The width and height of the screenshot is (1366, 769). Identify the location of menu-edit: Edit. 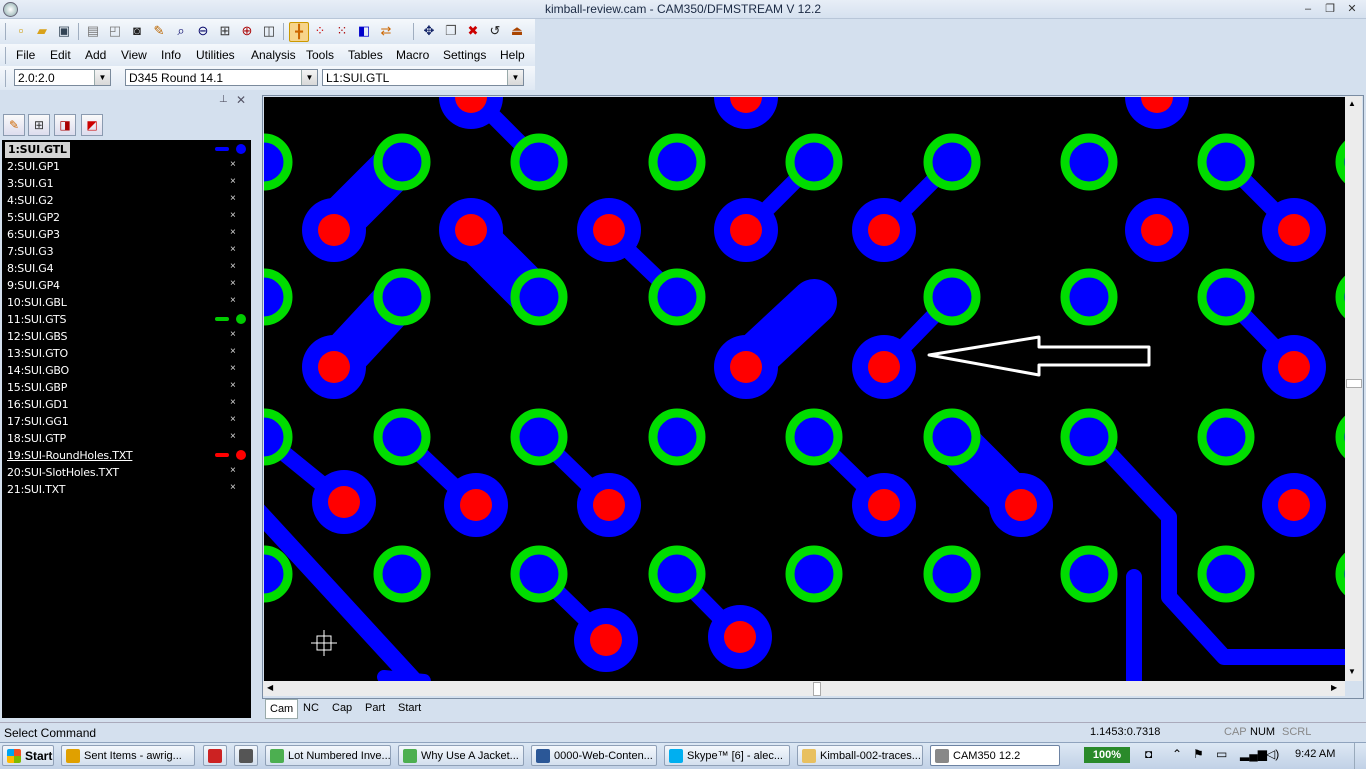
(60, 55).